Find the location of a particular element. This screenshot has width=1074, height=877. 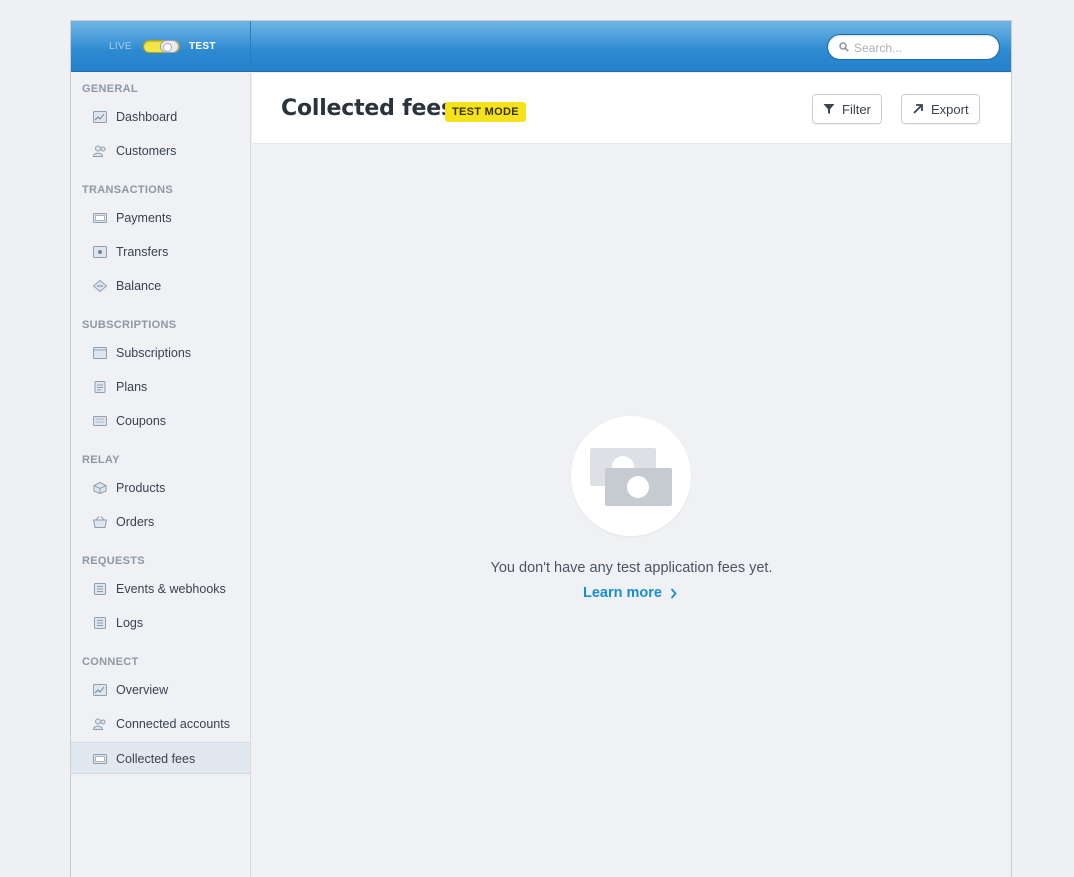

customers-icon is located at coordinates (99, 151).